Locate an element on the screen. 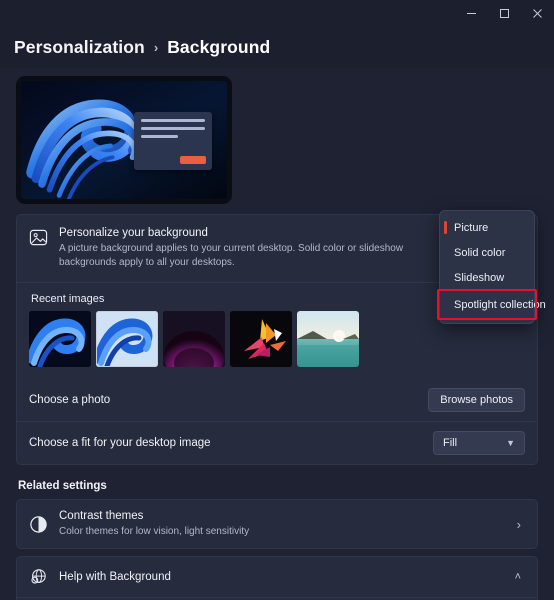 The height and width of the screenshot is (600, 554). dropdown-option-picture: Picture is located at coordinates (487, 227).